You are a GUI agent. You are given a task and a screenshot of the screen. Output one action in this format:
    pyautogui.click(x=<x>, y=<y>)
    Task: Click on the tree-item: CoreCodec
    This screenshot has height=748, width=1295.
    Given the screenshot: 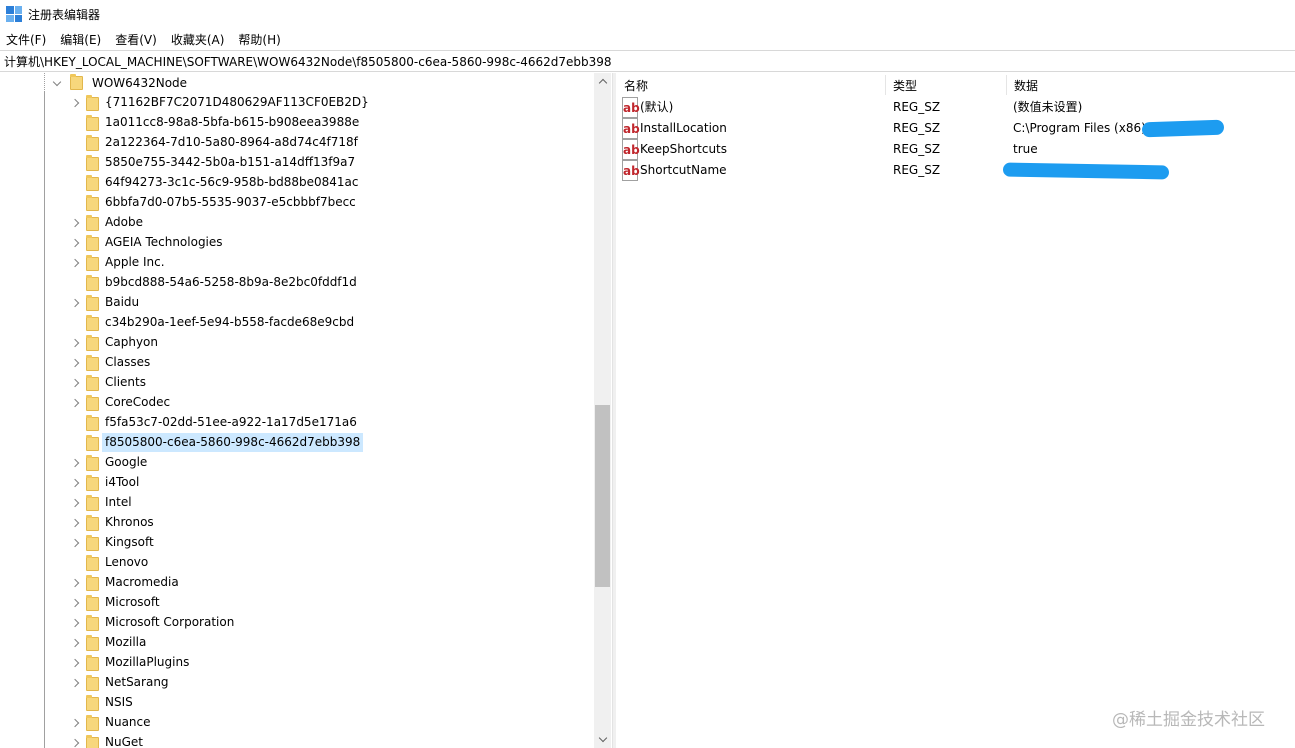 What is the action you would take?
    pyautogui.click(x=297, y=402)
    